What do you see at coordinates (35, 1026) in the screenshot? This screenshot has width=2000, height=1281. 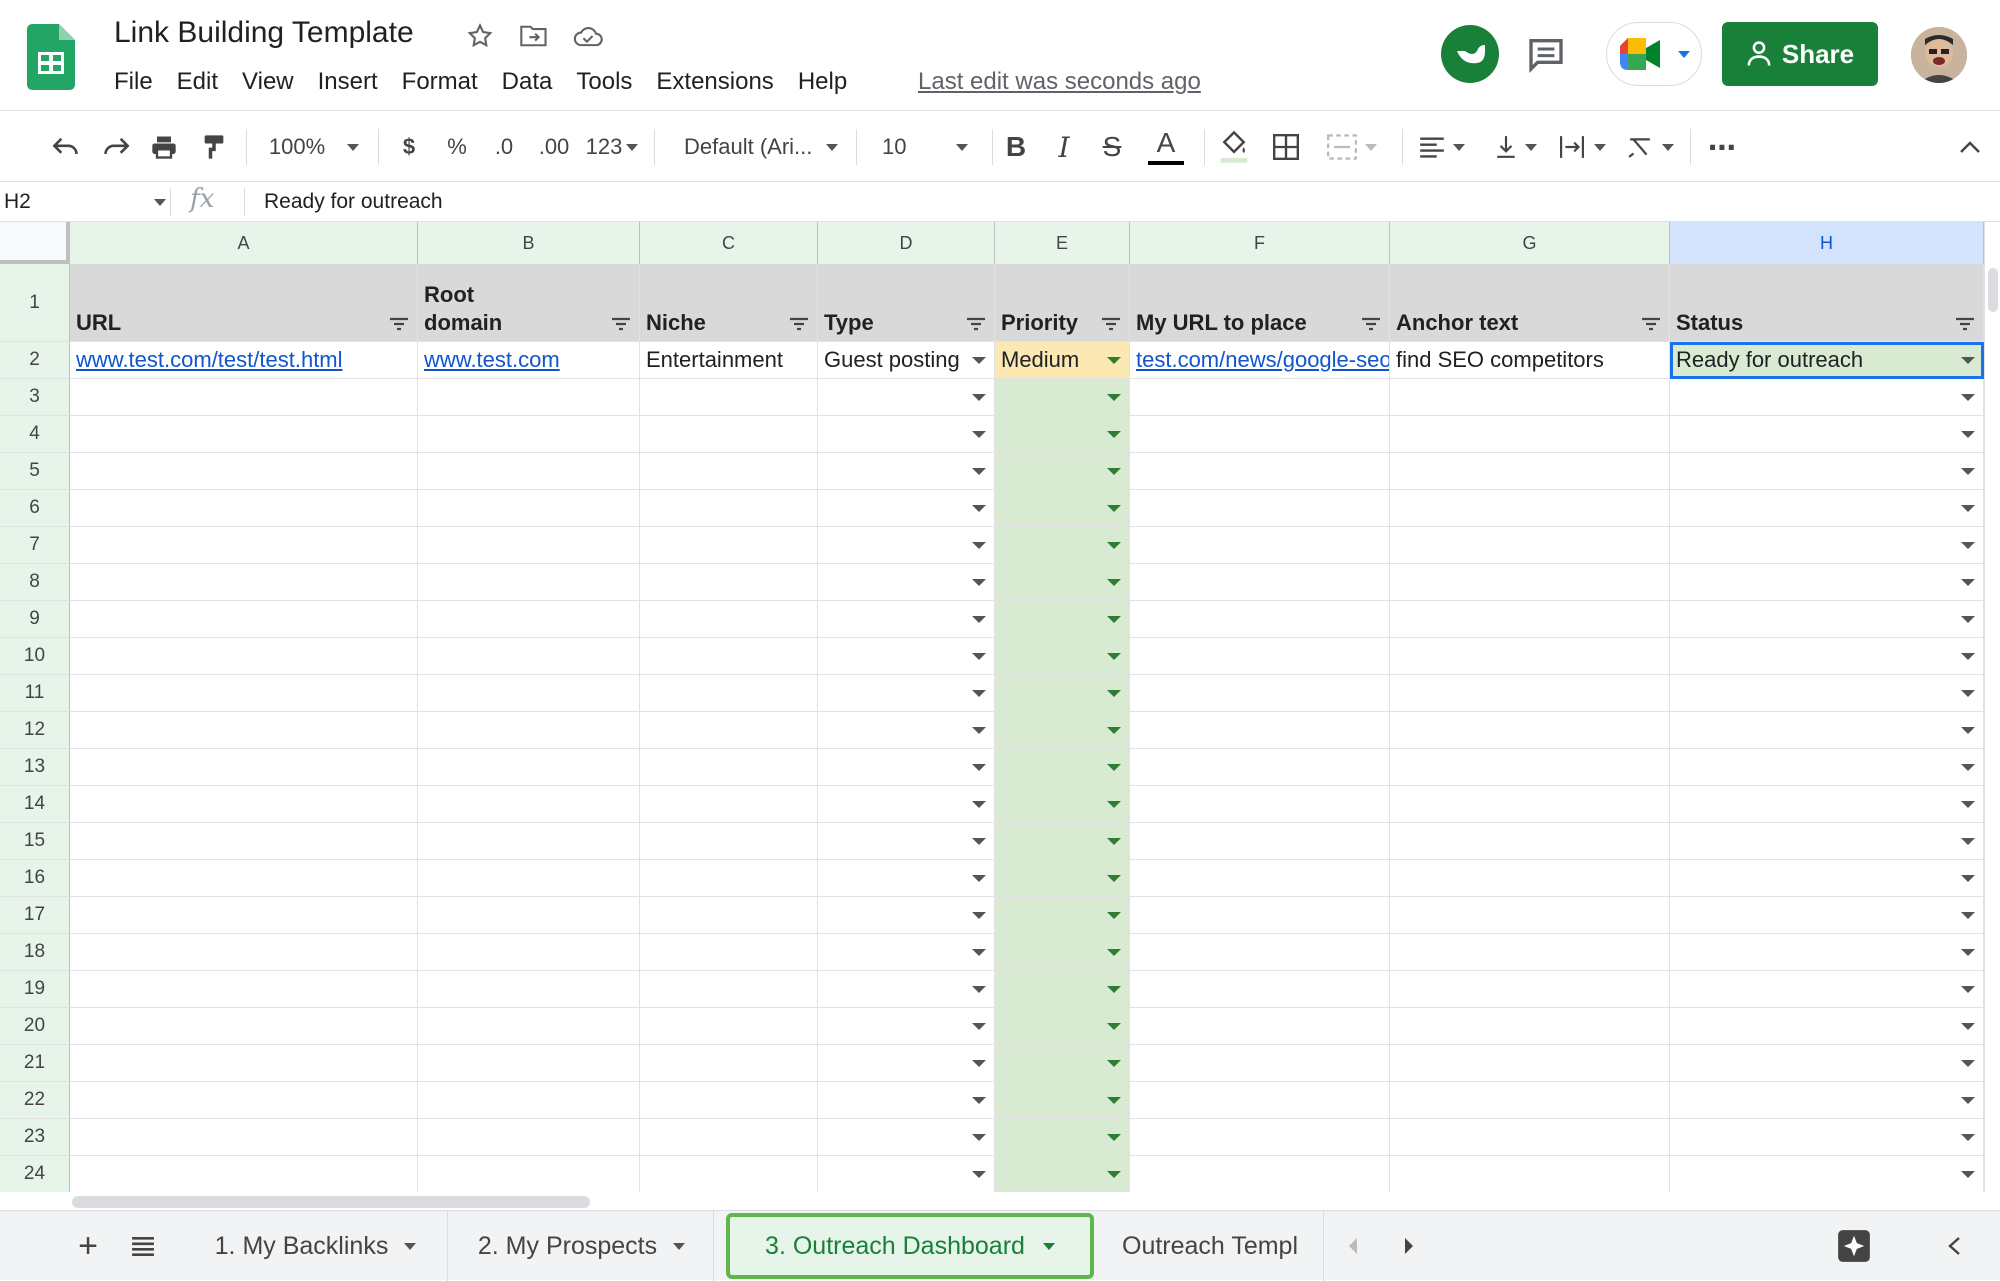 I see `row-header: 20` at bounding box center [35, 1026].